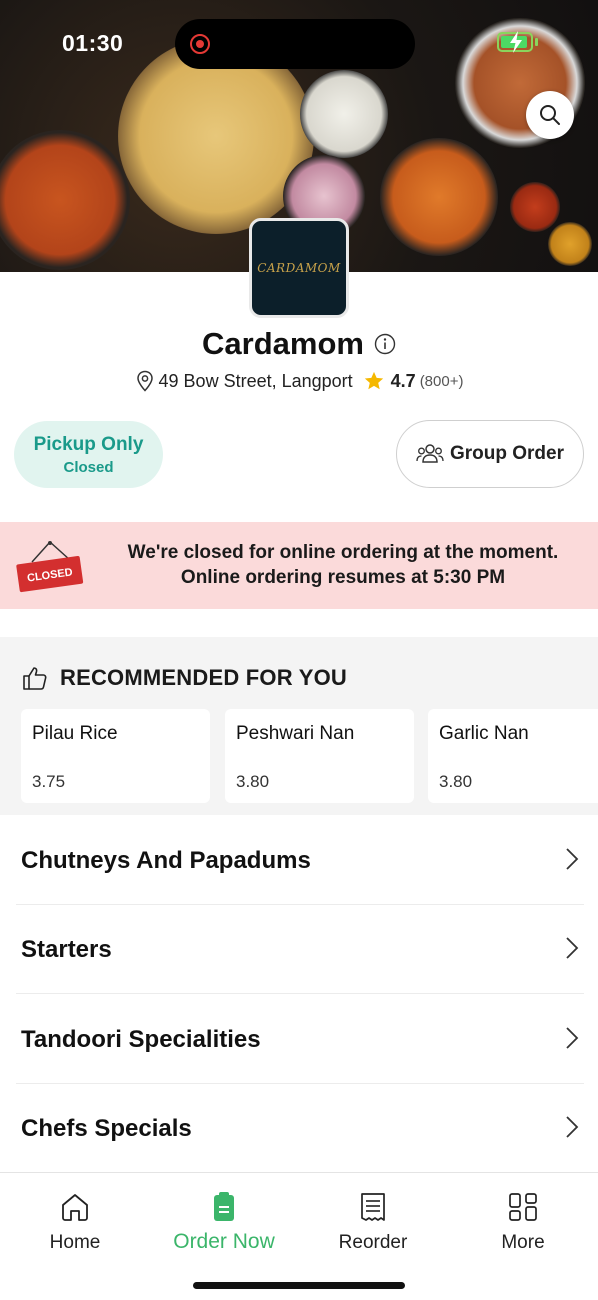 Image resolution: width=598 pixels, height=1300 pixels. Describe the element at coordinates (88, 467) in the screenshot. I see `pickup-status: Closed` at that location.